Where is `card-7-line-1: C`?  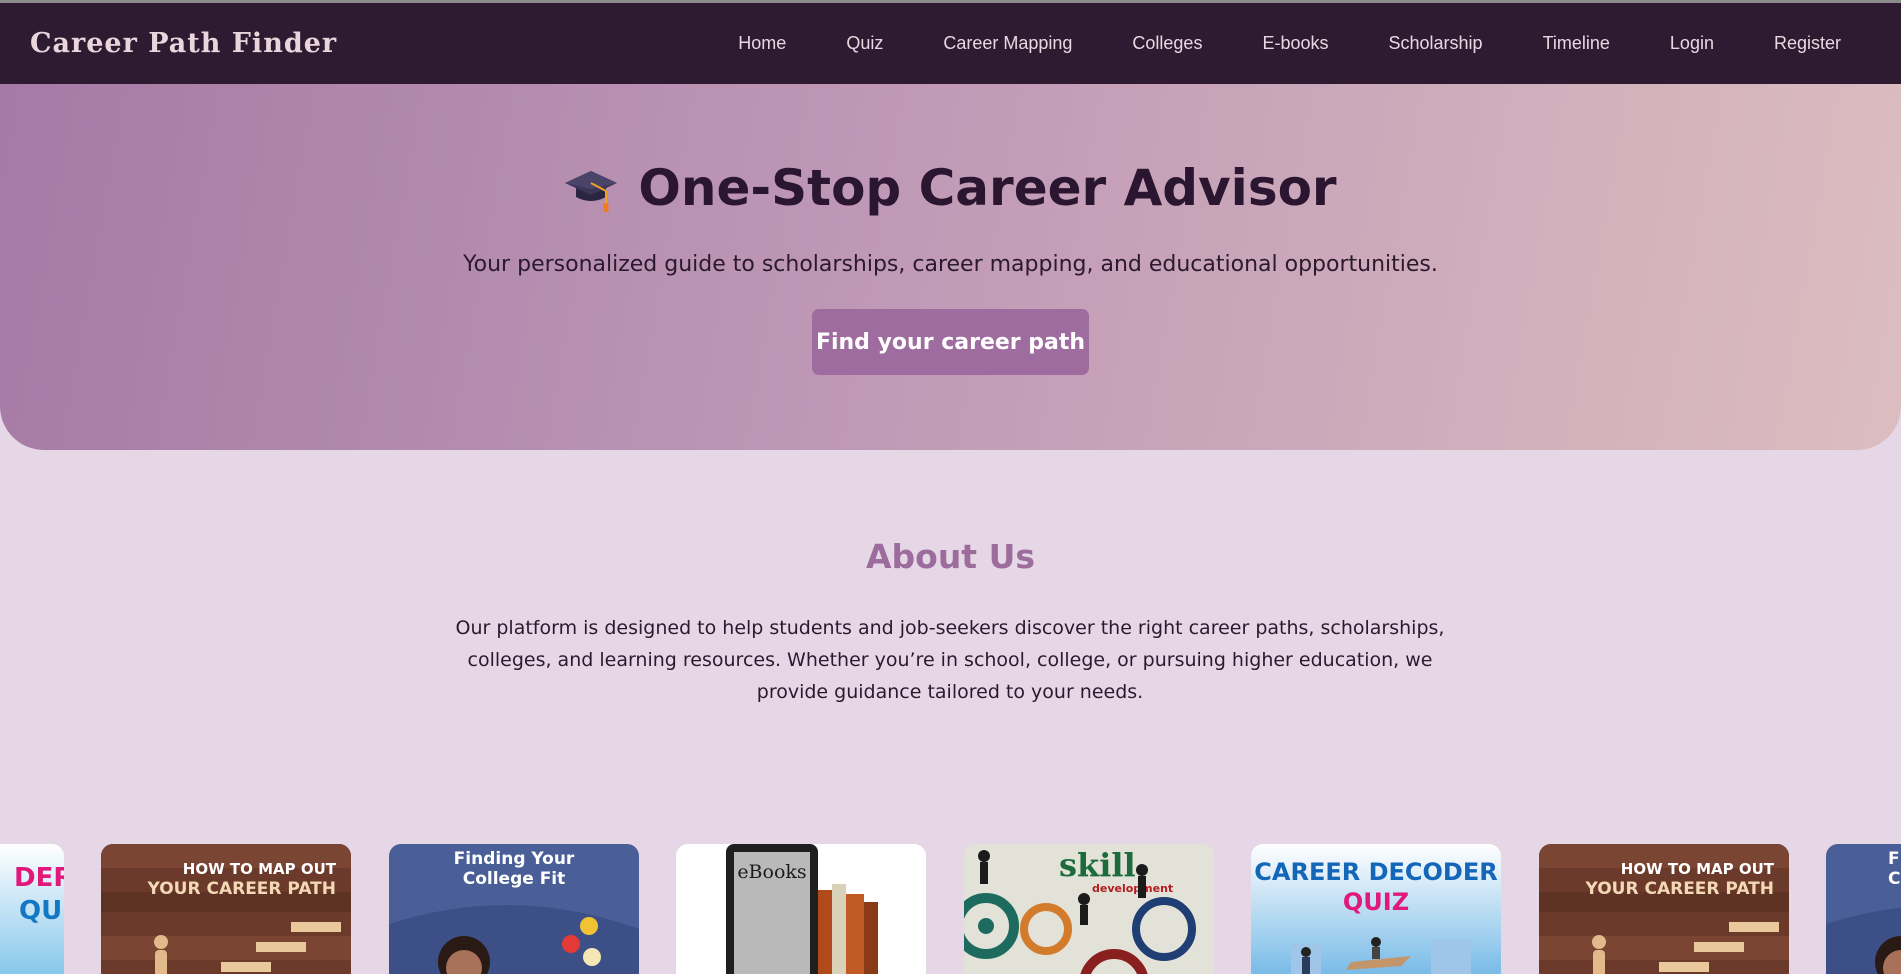 card-7-line-1: C is located at coordinates (1894, 879).